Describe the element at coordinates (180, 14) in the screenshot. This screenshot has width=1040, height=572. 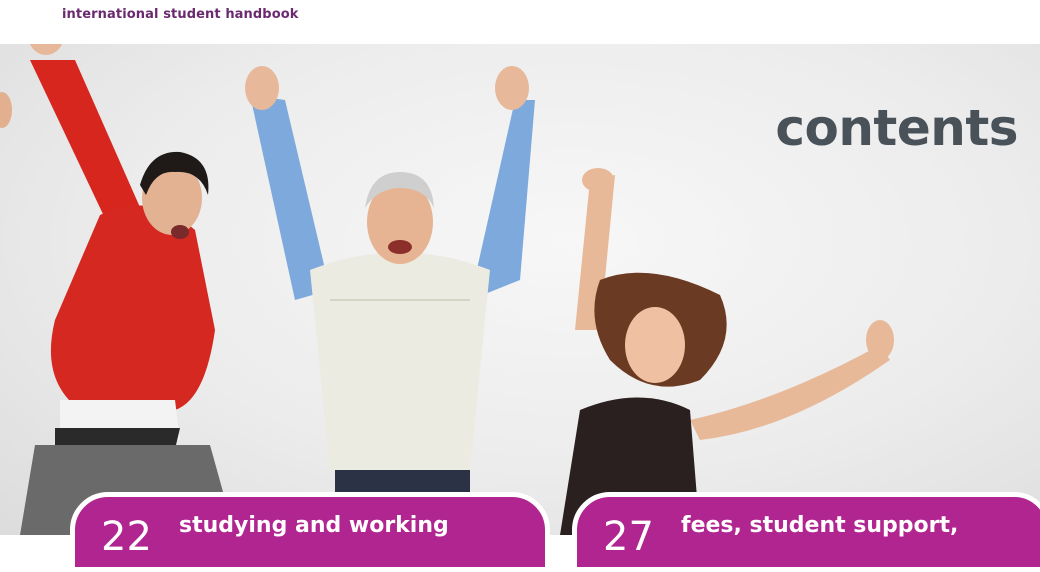
I see `handbook-title: international student handbook` at that location.